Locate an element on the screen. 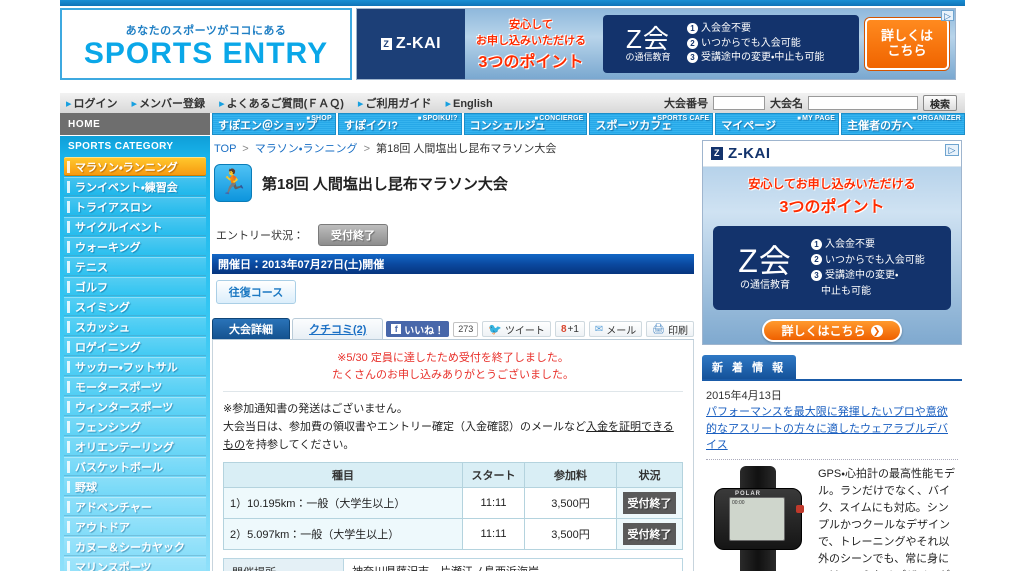 Image resolution: width=1024 pixels, height=571 pixels. nav-link-login: ログイン is located at coordinates (92, 103).